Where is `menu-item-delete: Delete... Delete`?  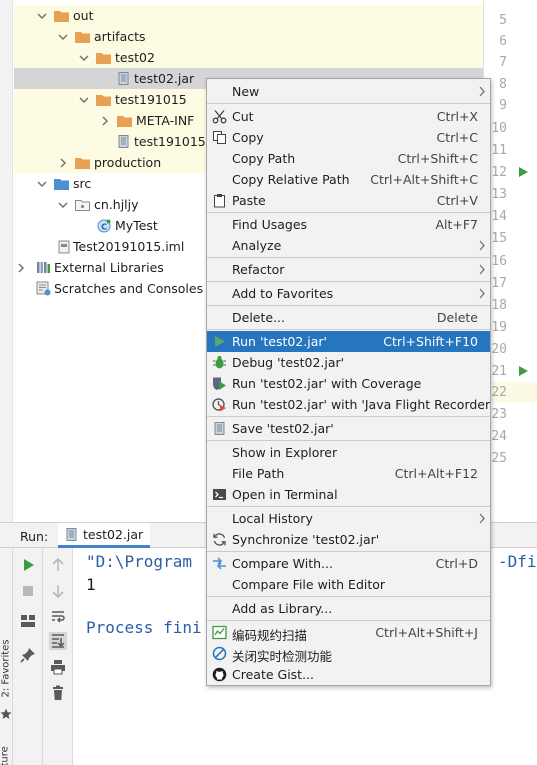
menu-item-delete: Delete... Delete is located at coordinates (348, 317).